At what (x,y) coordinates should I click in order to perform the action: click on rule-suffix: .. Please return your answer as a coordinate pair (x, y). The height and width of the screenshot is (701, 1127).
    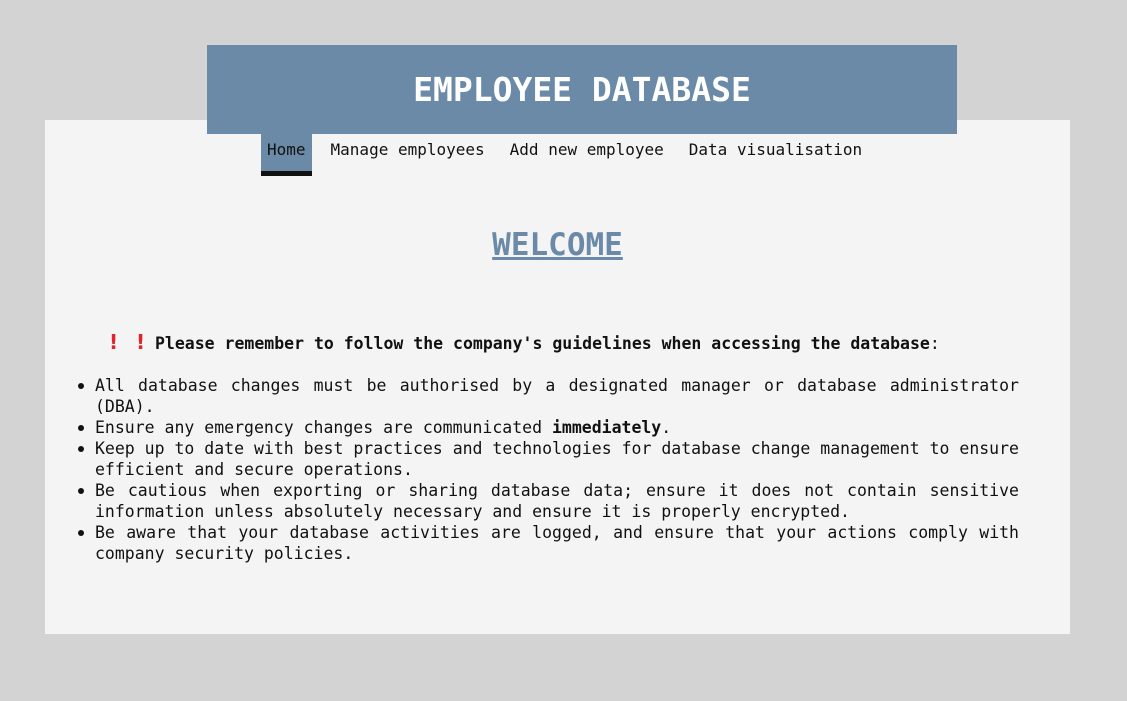
    Looking at the image, I should click on (666, 427).